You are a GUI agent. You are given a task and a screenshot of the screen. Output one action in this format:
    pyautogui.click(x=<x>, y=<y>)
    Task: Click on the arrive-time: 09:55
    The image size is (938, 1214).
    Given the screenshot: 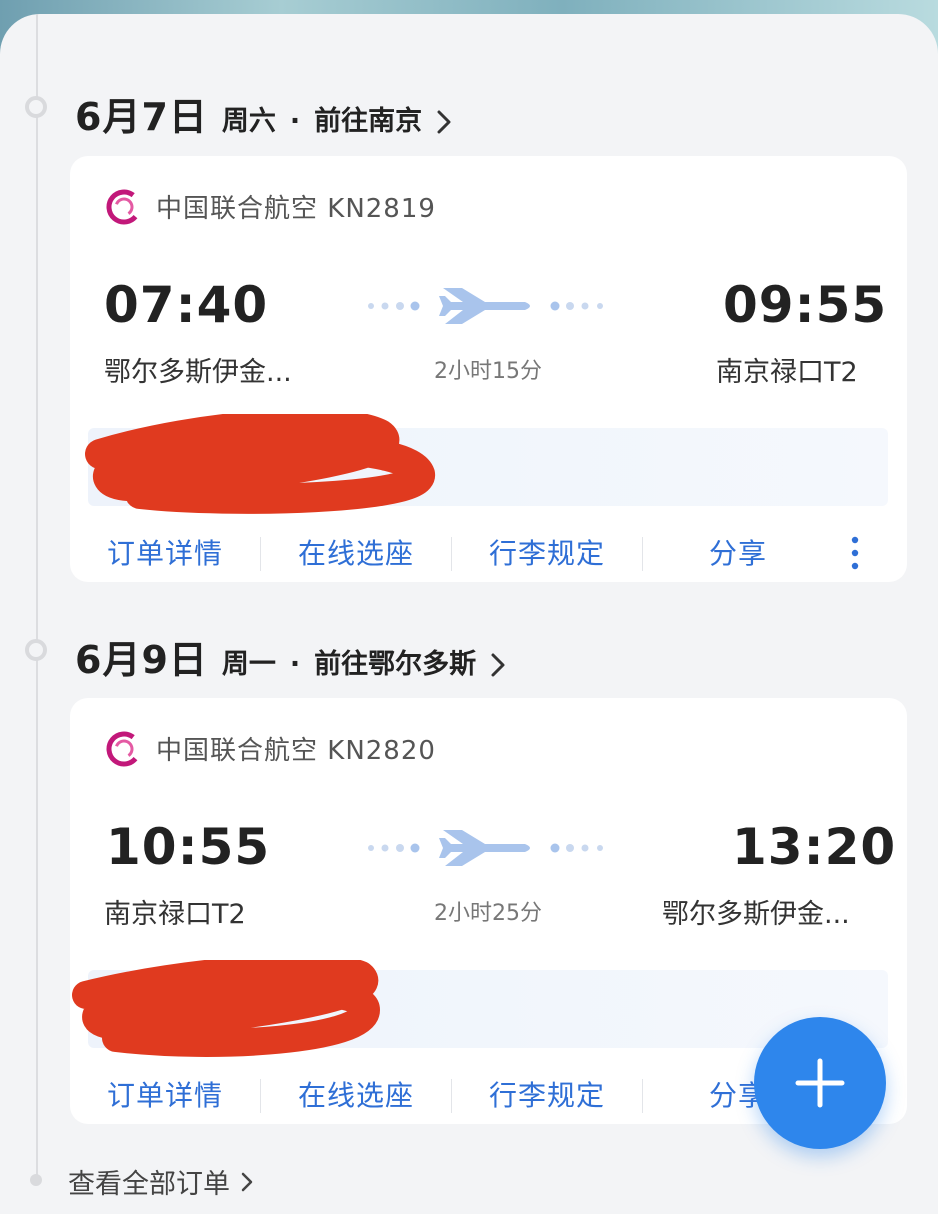 What is the action you would take?
    pyautogui.click(x=805, y=305)
    